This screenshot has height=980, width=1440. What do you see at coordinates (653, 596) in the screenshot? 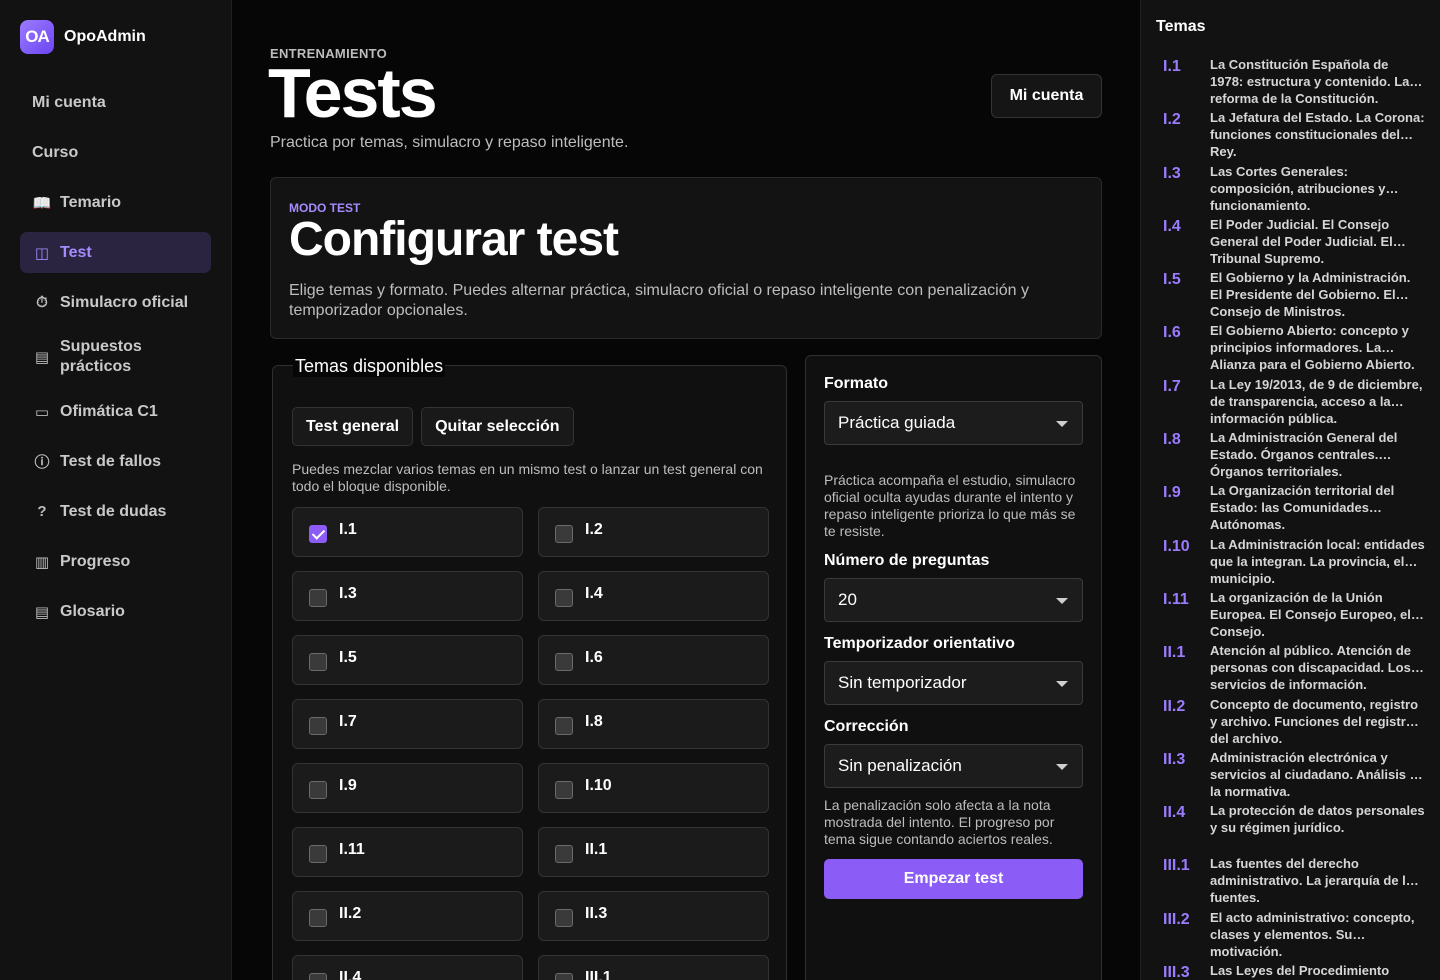
I see `topic-option: I.4` at bounding box center [653, 596].